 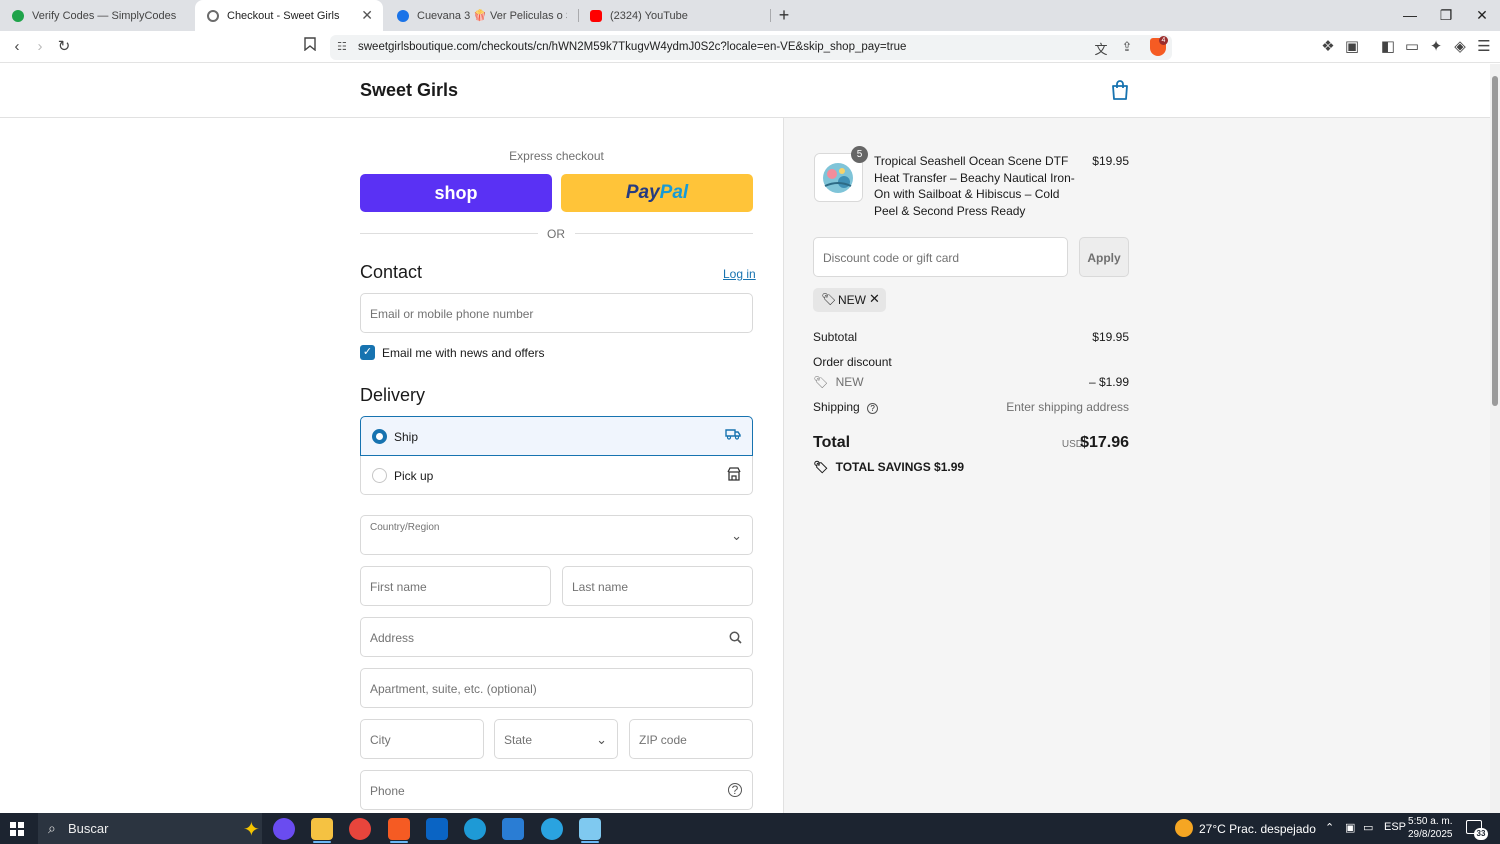 I want to click on shipping-value: Enter shipping address, so click(x=1067, y=407).